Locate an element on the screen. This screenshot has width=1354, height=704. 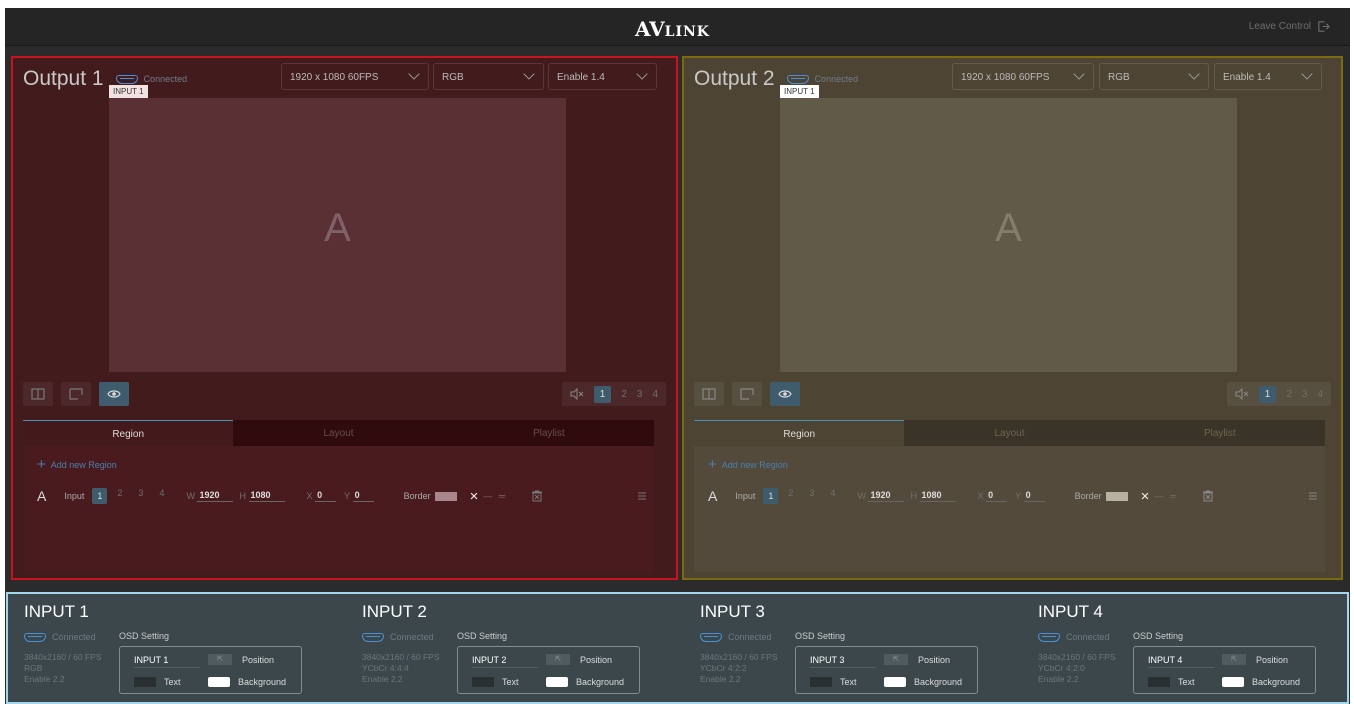
canvas-tools is located at coordinates (747, 394).